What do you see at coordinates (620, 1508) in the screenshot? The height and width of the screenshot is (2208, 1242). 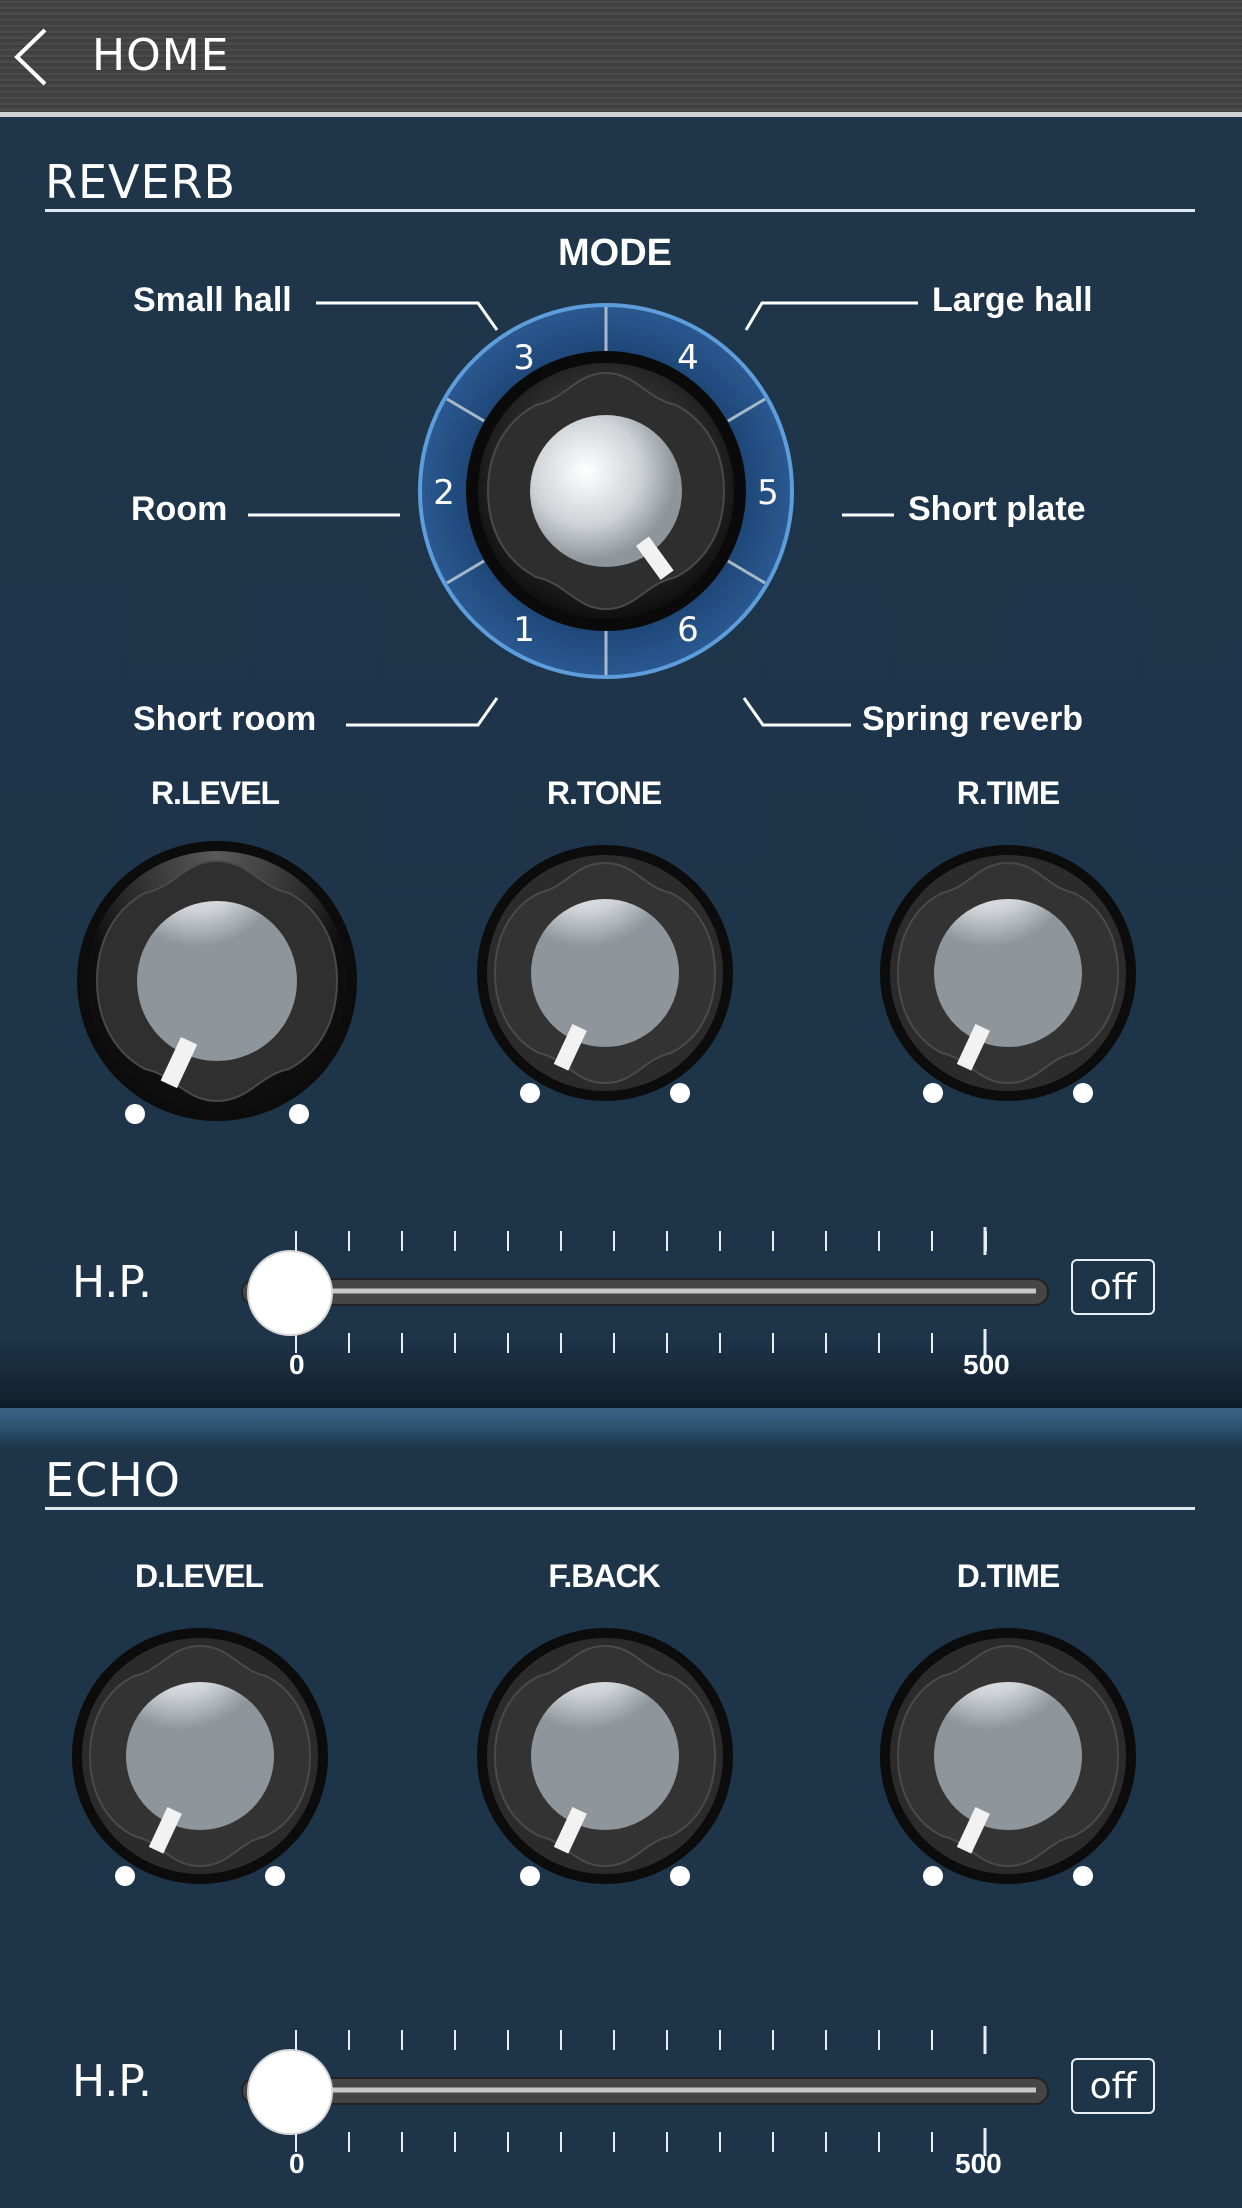 I see `echo-divider` at bounding box center [620, 1508].